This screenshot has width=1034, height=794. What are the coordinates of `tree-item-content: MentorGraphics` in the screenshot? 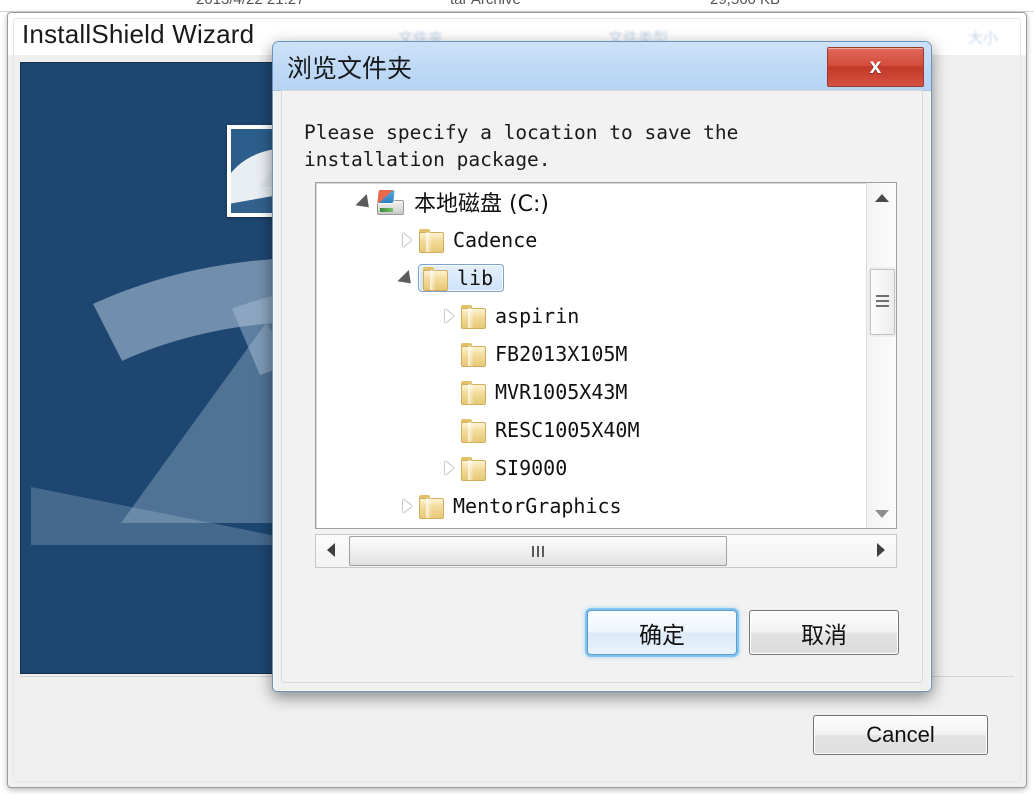 It's located at (521, 506).